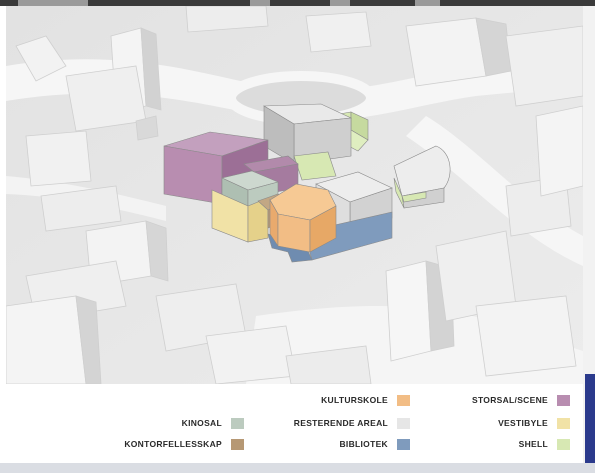  I want to click on legend-label: SHELL, so click(533, 444).